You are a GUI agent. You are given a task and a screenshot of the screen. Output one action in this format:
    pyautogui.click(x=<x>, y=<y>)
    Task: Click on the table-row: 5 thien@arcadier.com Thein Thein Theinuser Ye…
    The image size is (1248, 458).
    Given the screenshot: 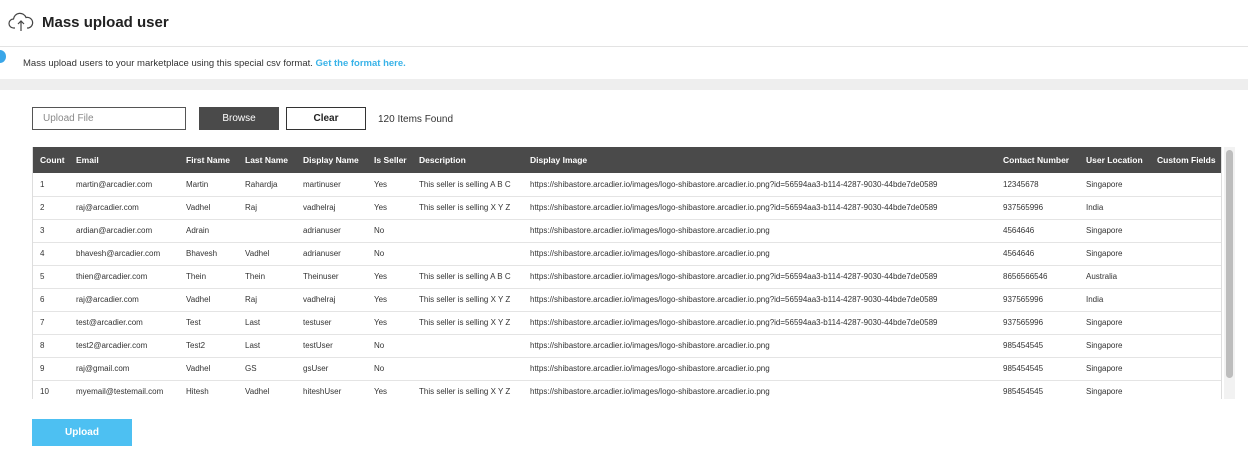 What is the action you would take?
    pyautogui.click(x=627, y=276)
    